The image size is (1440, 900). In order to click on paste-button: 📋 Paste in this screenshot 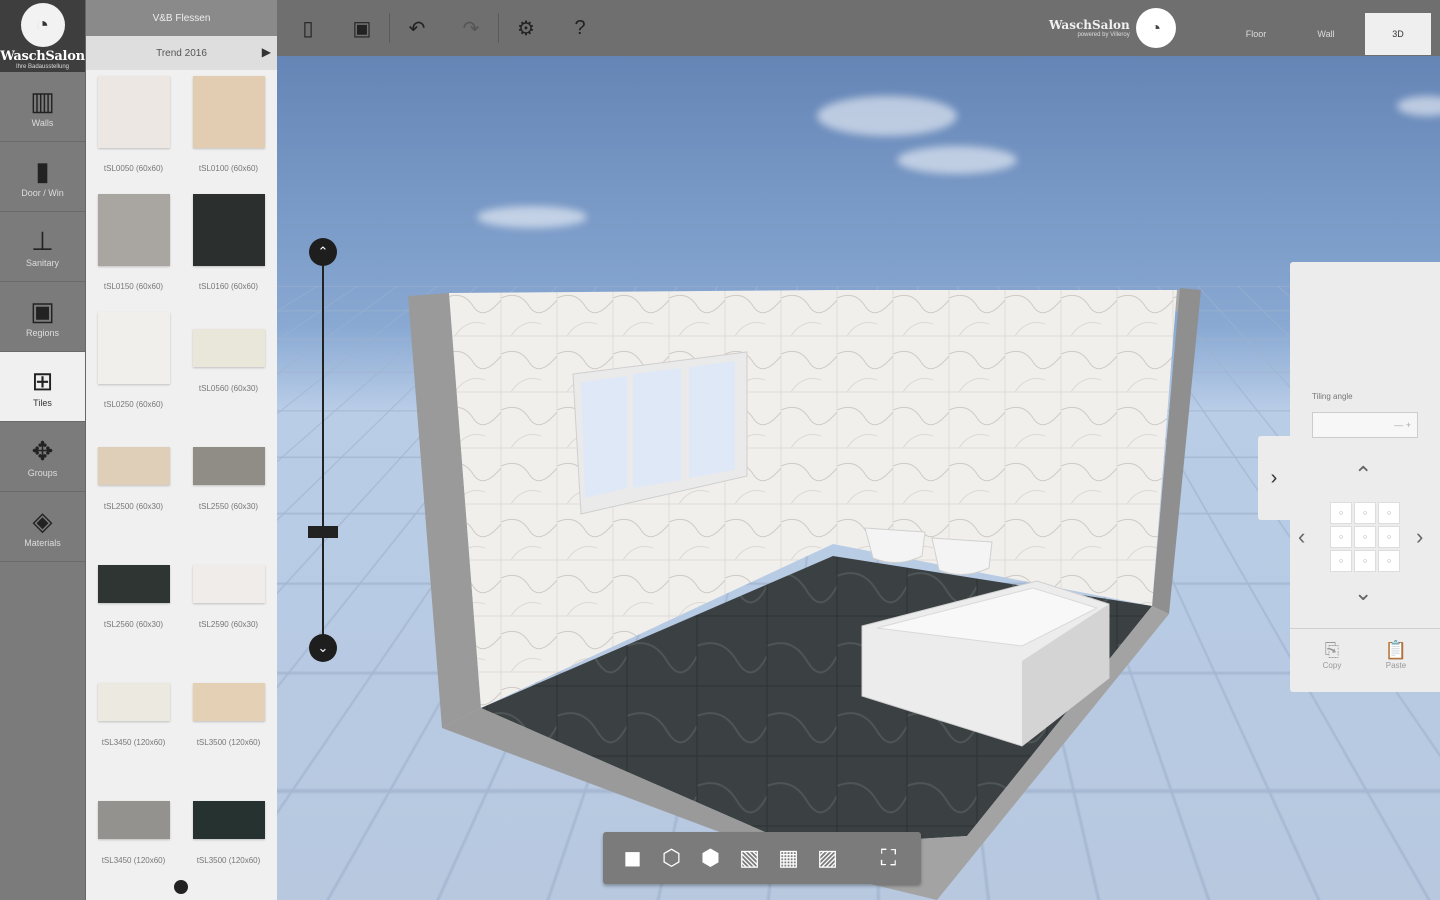, I will do `click(1396, 655)`.